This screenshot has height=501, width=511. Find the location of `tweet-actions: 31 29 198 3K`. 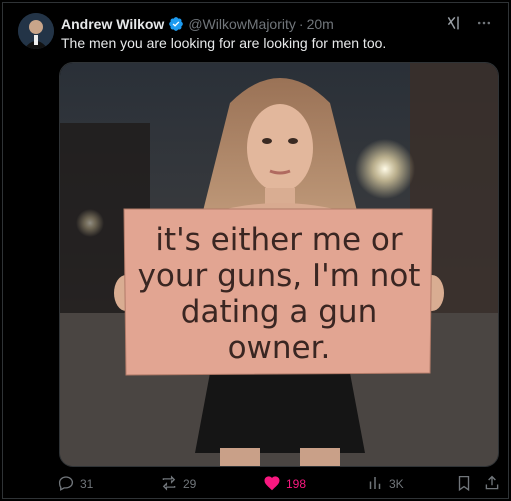

tweet-actions: 31 29 198 3K is located at coordinates (279, 484).